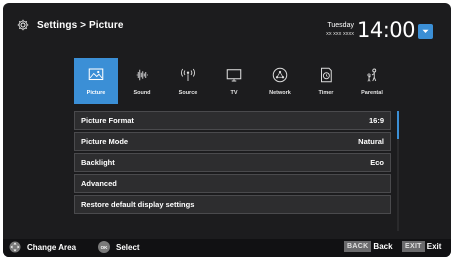 The image size is (454, 260). What do you see at coordinates (96, 74) in the screenshot?
I see `picture-icon` at bounding box center [96, 74].